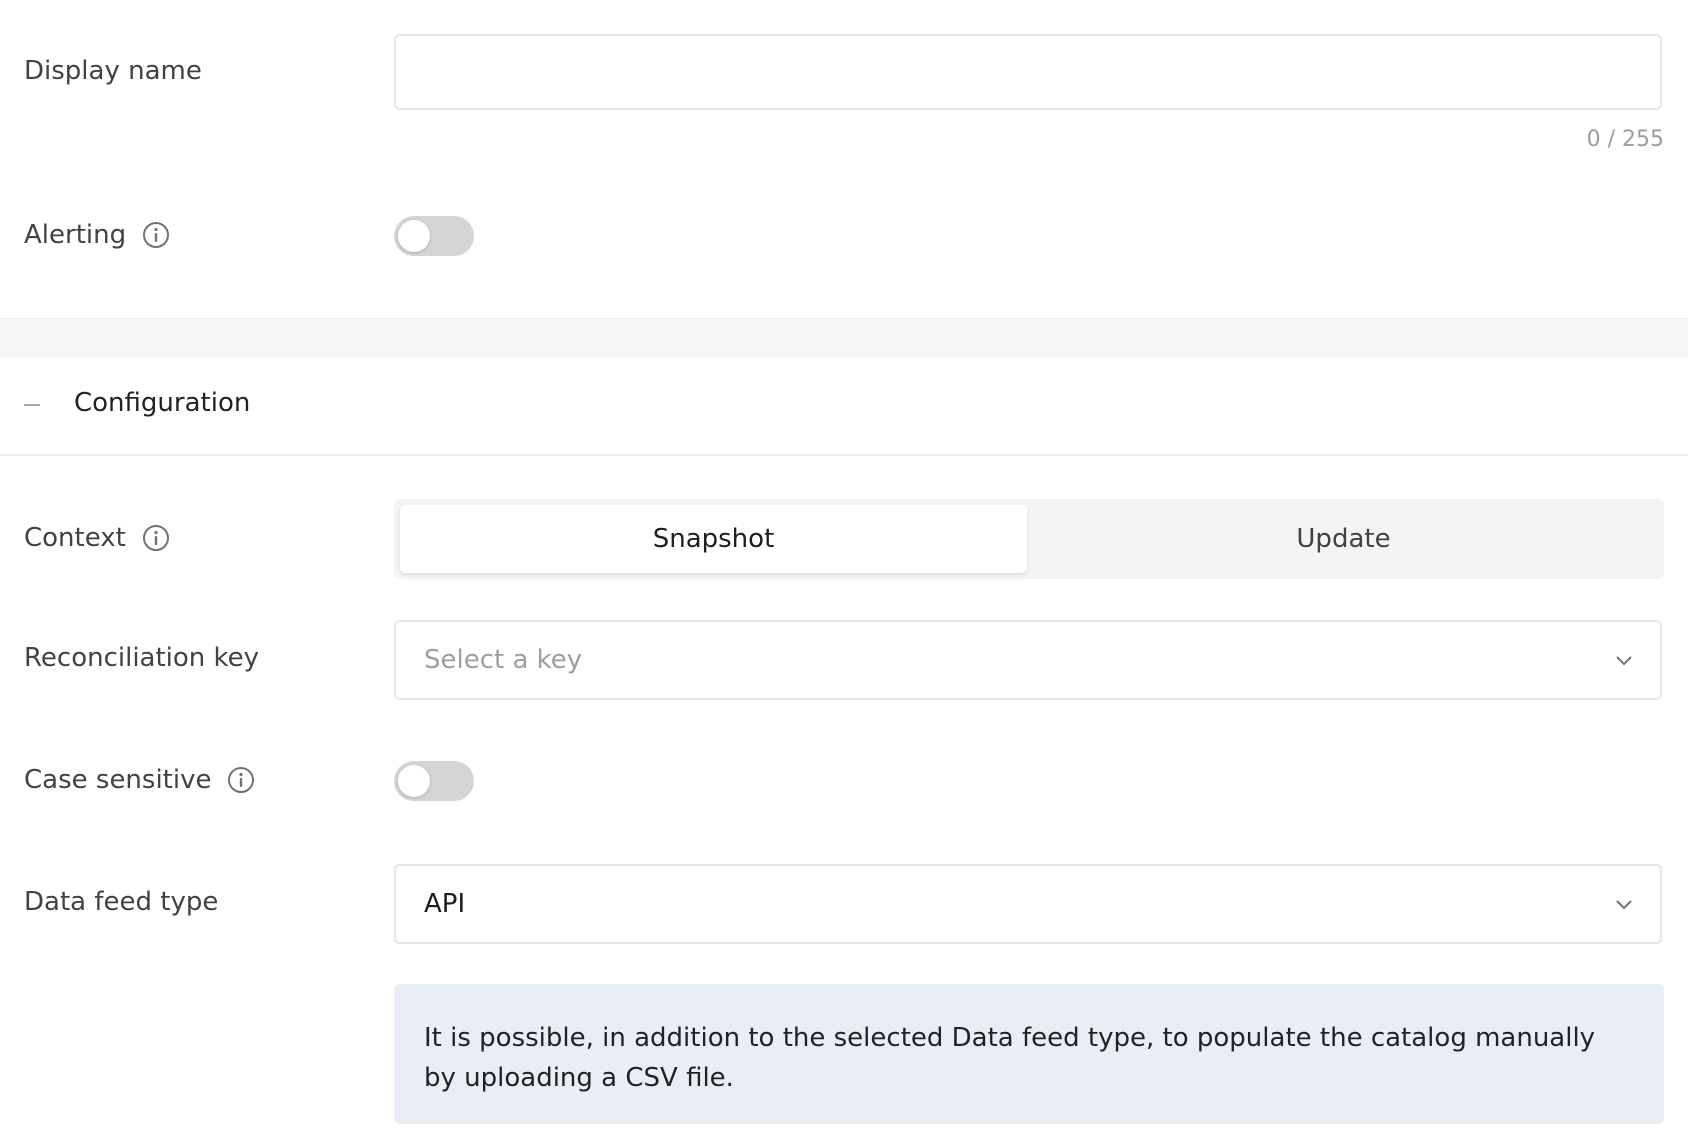 The image size is (1688, 1148). I want to click on reconciliation-key-select: Select a key, so click(1028, 660).